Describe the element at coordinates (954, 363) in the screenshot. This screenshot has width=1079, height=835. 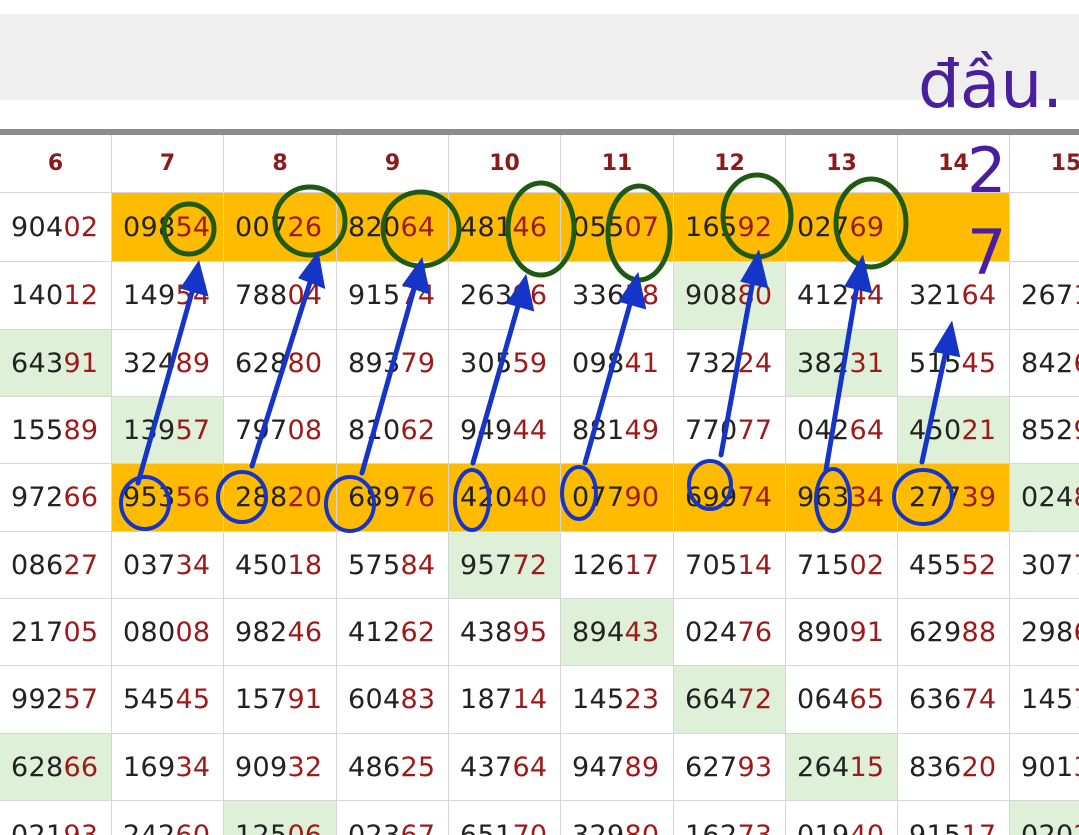
I see `table-cell: 515 45` at that location.